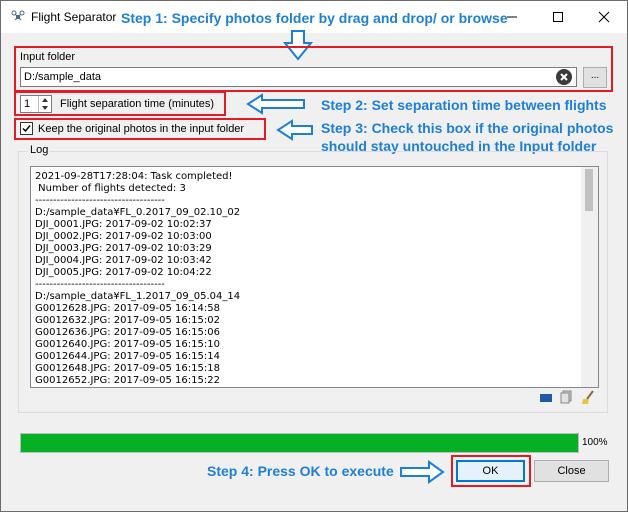 The image size is (628, 512). I want to click on log-line: 2021-09-28T17:28:04: Task completed!, so click(134, 176).